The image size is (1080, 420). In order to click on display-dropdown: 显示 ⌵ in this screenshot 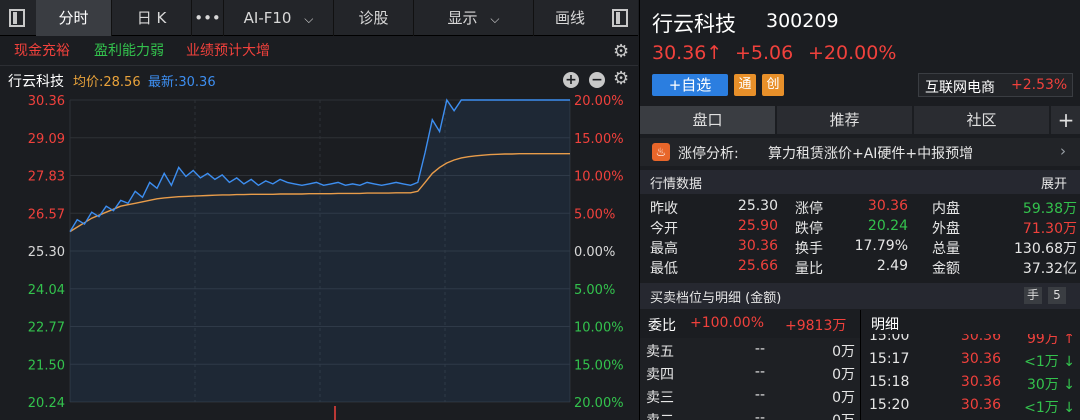, I will do `click(474, 18)`.